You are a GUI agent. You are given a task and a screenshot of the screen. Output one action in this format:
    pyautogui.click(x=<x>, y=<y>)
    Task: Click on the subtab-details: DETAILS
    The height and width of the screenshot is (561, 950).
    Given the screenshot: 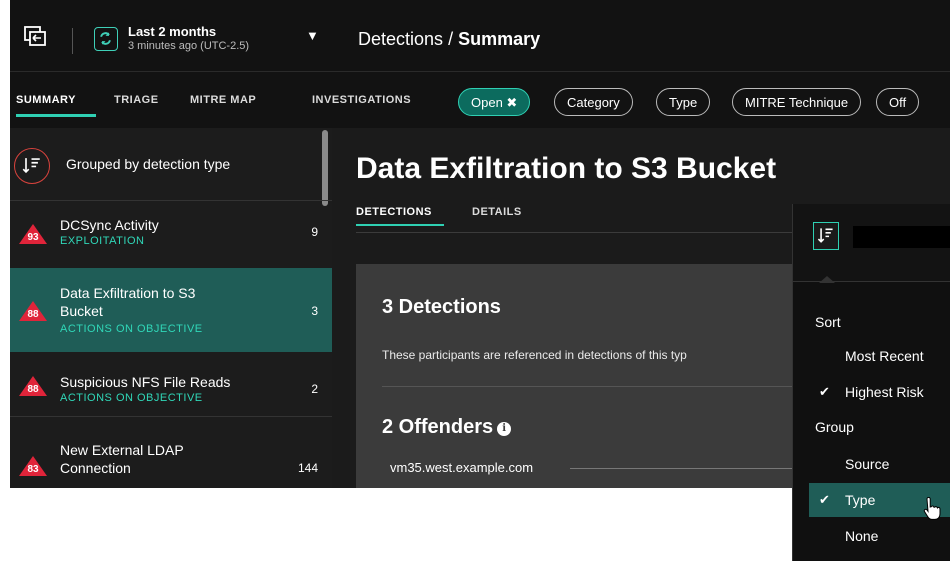 What is the action you would take?
    pyautogui.click(x=497, y=212)
    